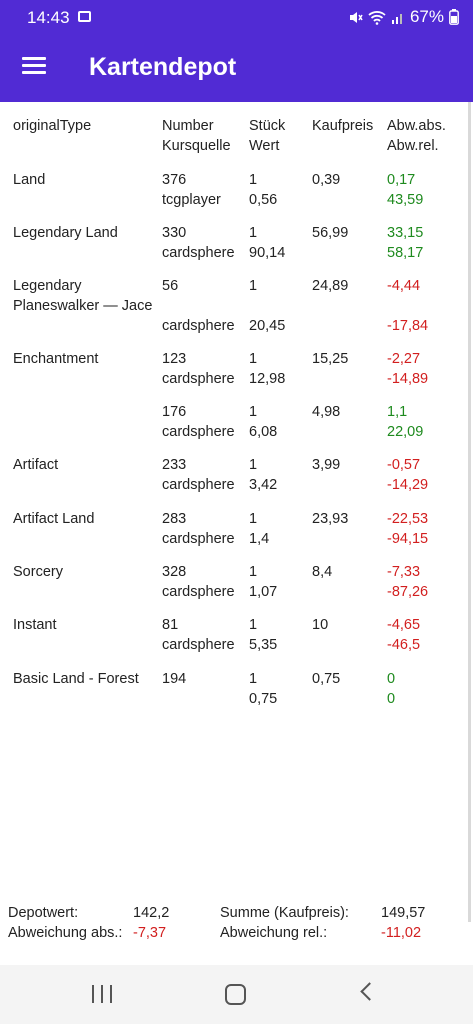  What do you see at coordinates (267, 136) in the screenshot?
I see `header-count-value: Stück Wert` at bounding box center [267, 136].